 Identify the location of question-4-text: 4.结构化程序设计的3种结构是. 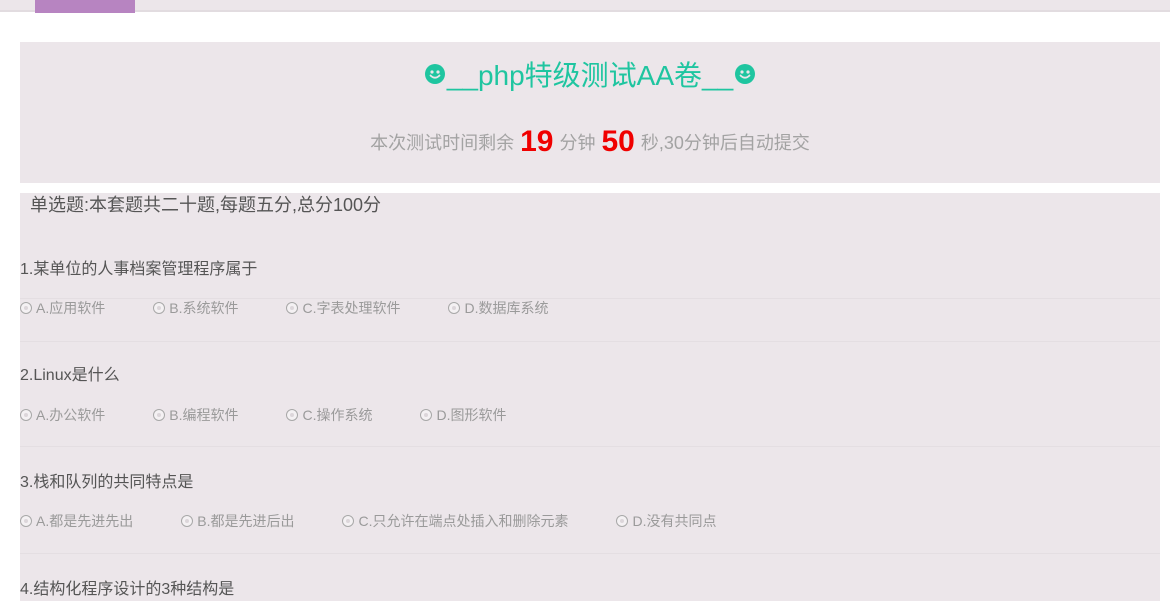
(127, 589).